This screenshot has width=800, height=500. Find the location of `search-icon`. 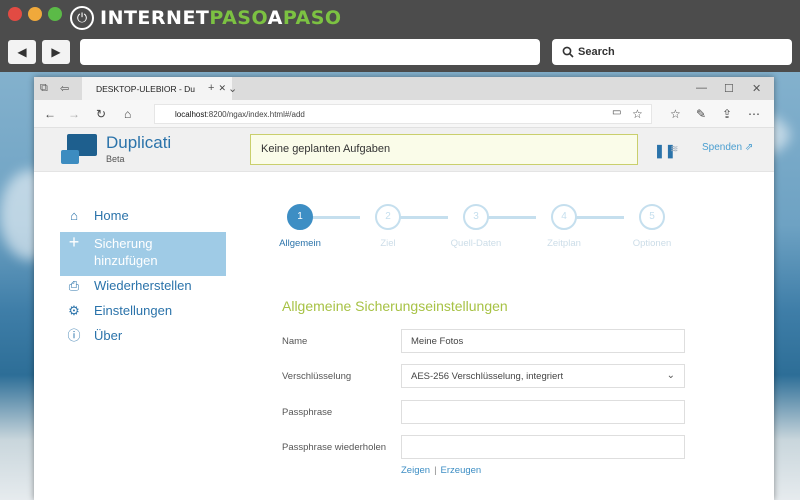

search-icon is located at coordinates (568, 52).